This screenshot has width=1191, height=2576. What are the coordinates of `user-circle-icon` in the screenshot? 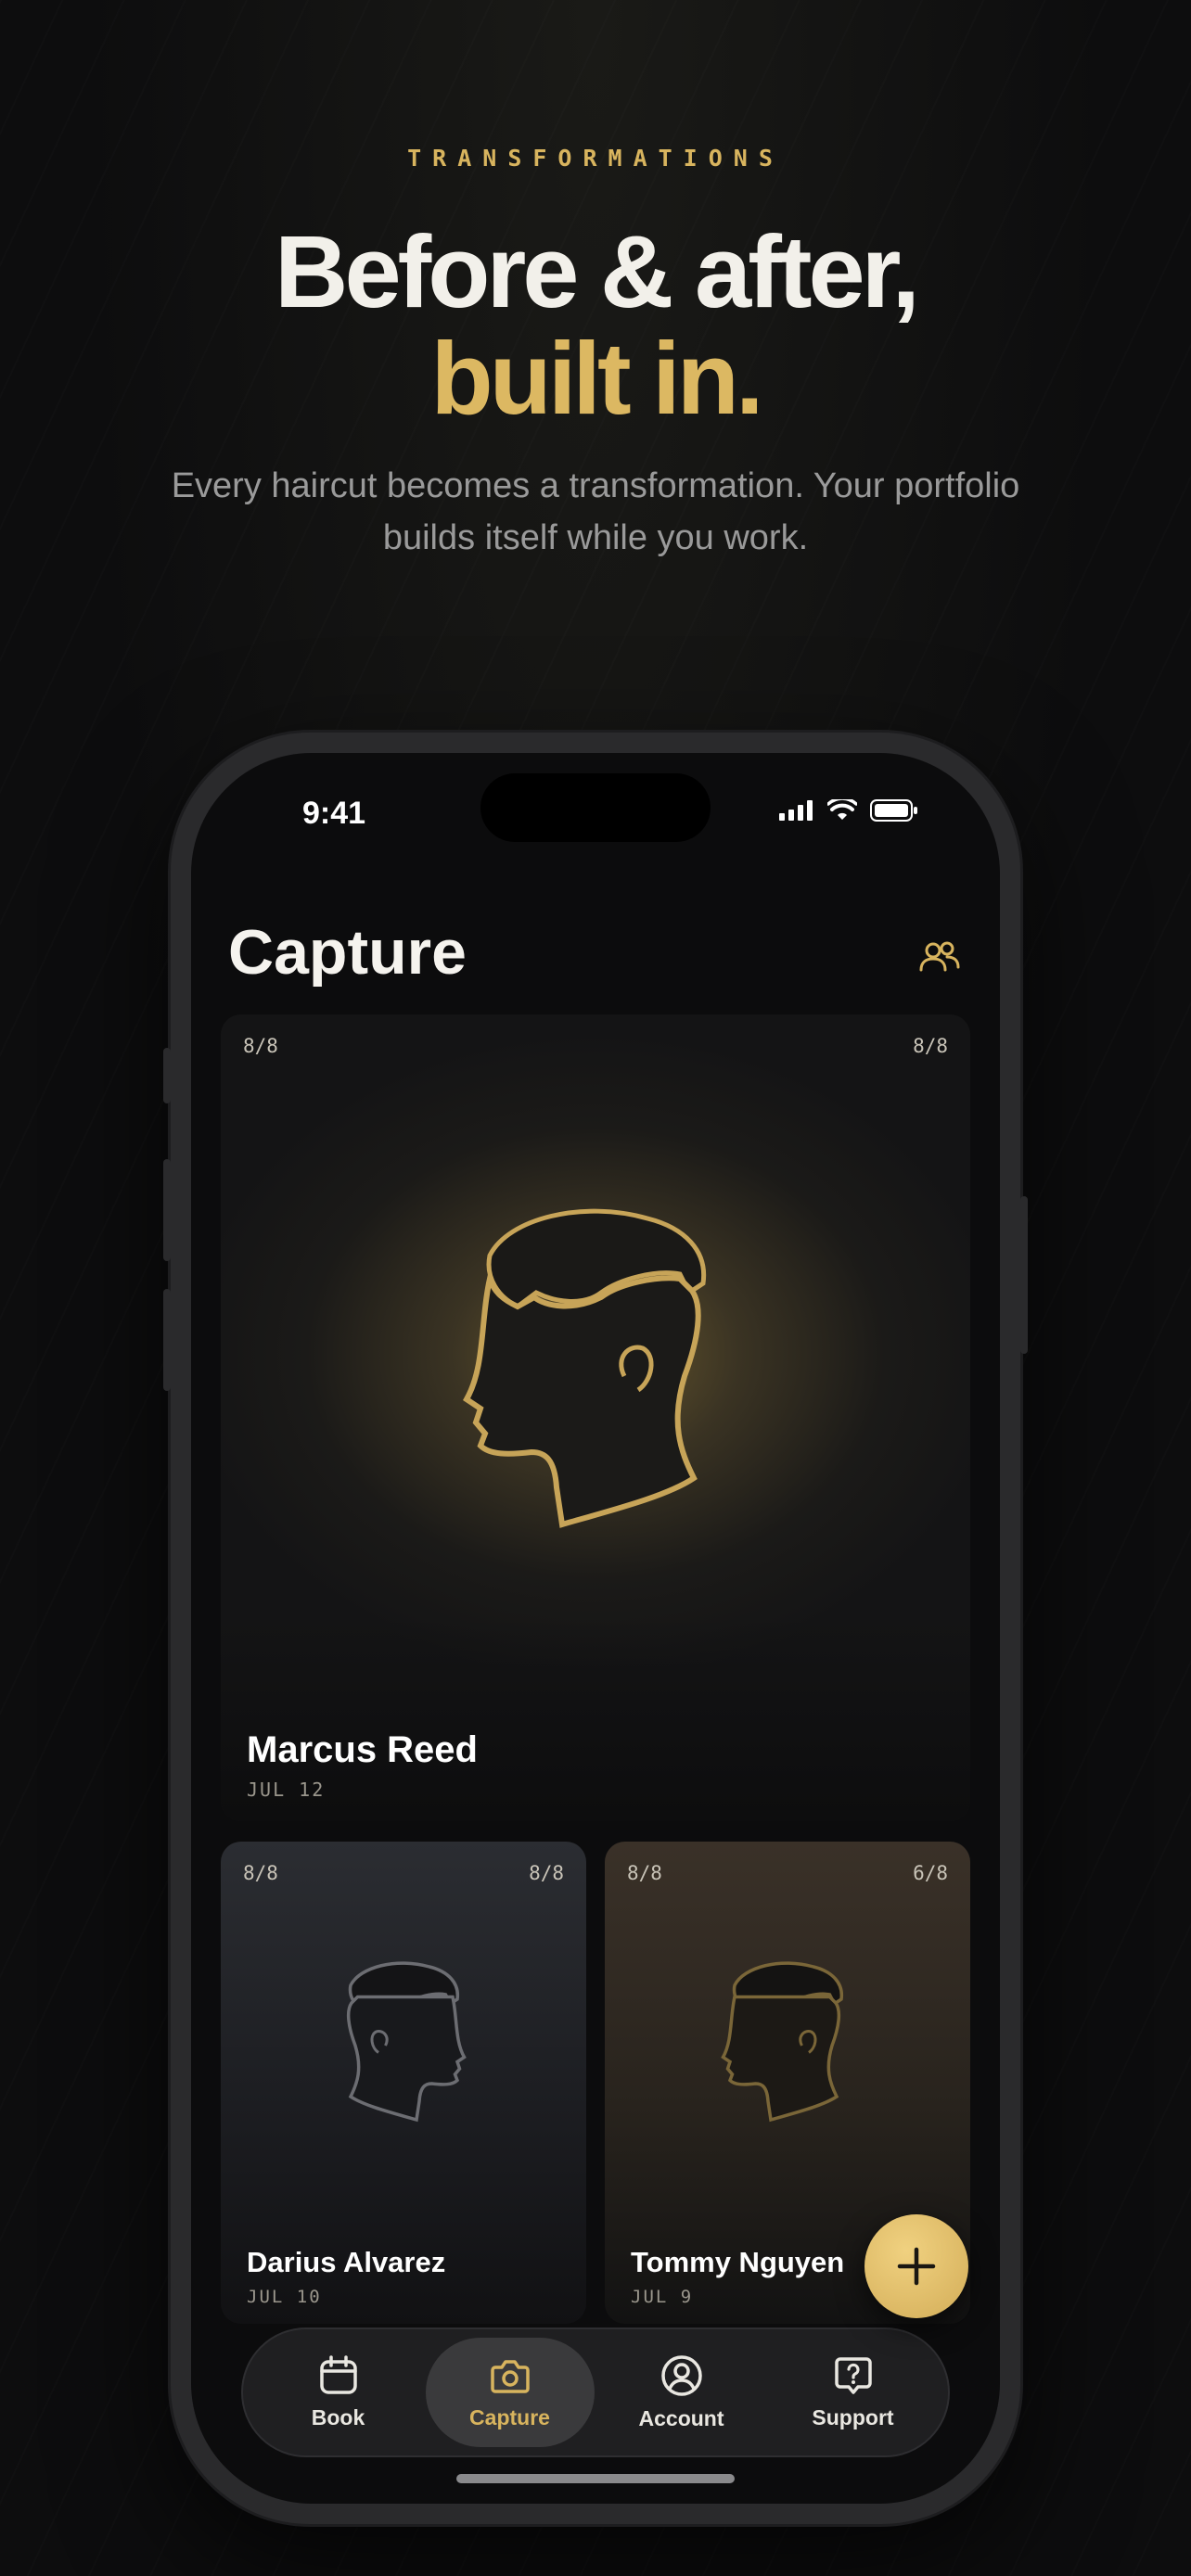 It's located at (681, 2375).